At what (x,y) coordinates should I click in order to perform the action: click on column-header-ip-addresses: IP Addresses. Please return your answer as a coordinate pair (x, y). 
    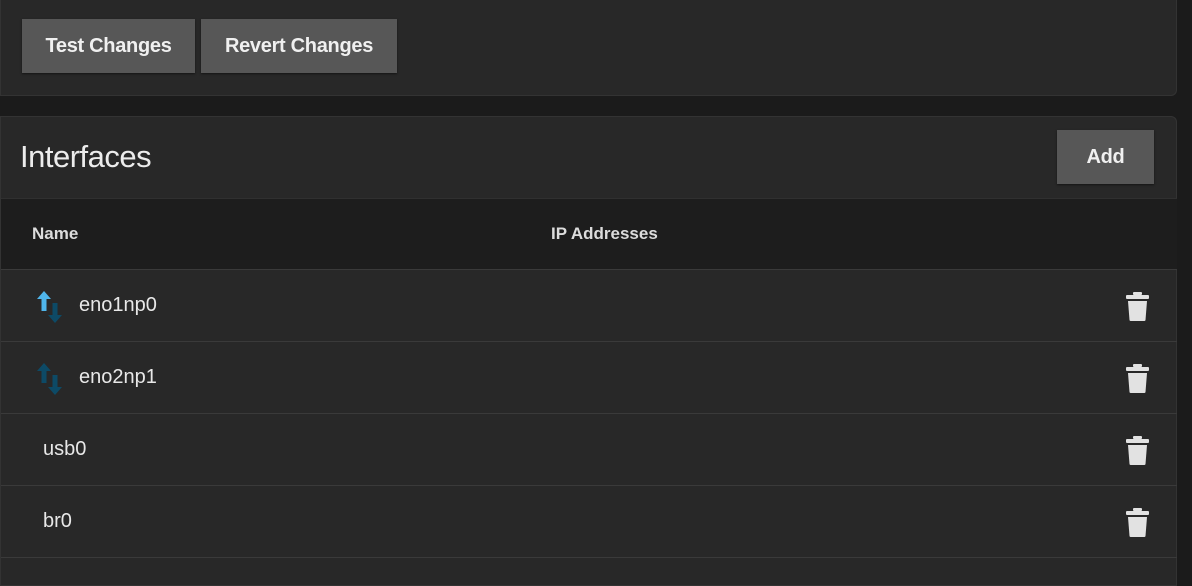
    Looking at the image, I should click on (604, 234).